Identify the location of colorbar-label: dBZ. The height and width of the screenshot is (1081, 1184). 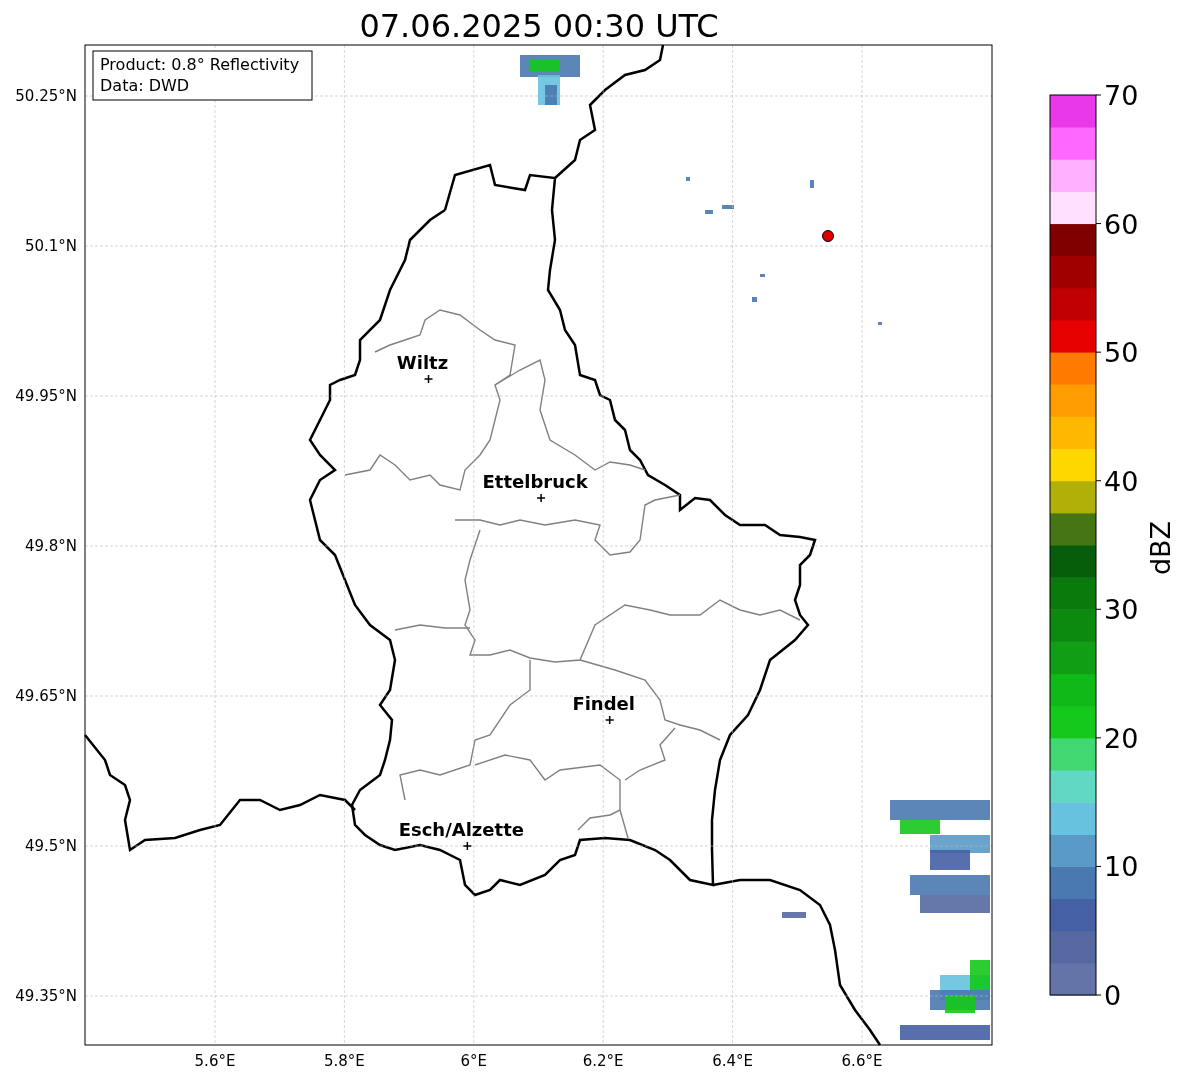
(1160, 548).